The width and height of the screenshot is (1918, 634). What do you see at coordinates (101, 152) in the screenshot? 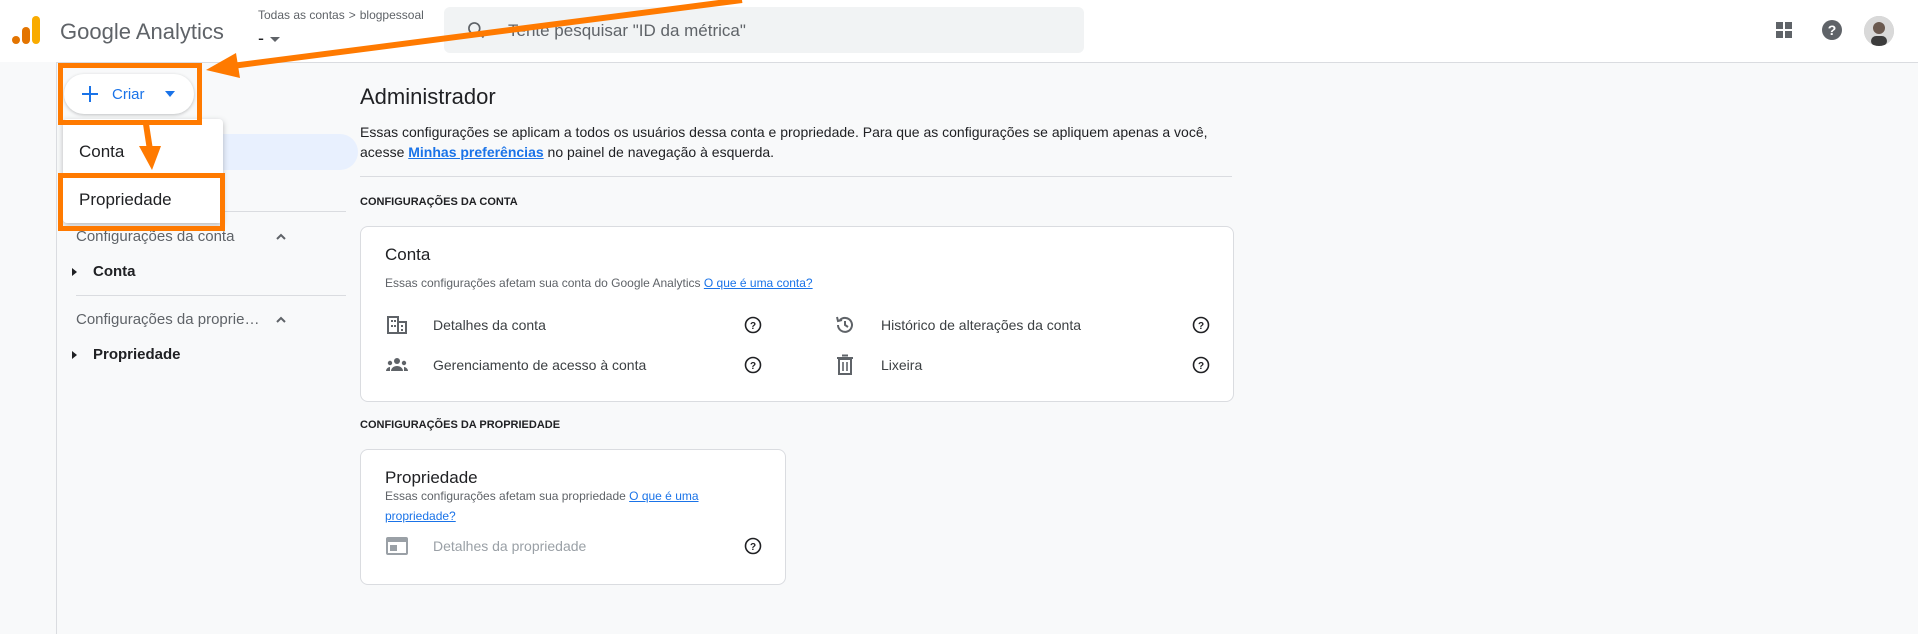
I see `menu-item-conta: Conta` at bounding box center [101, 152].